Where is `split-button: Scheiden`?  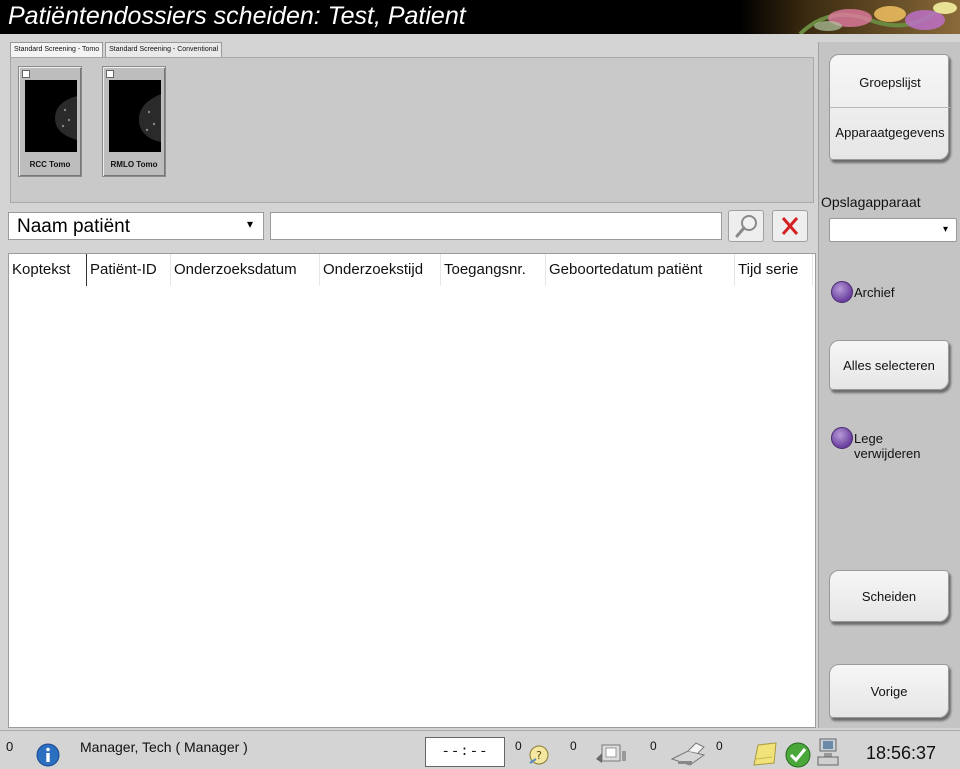
split-button: Scheiden is located at coordinates (889, 596).